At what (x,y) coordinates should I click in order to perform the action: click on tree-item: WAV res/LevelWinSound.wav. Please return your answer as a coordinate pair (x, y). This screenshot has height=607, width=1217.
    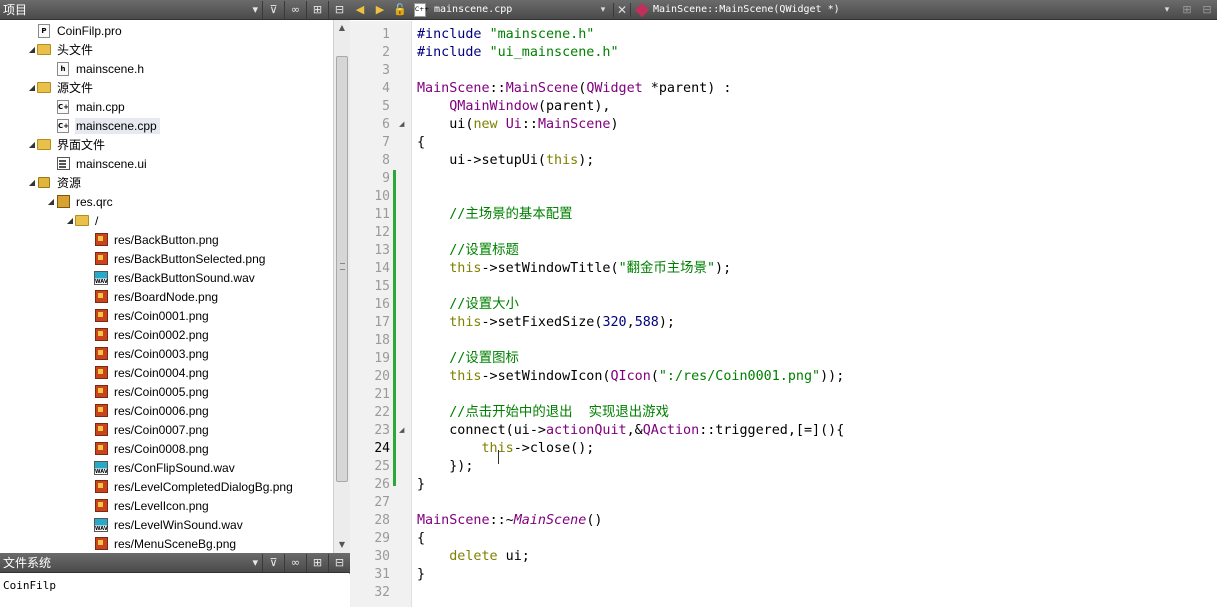
    Looking at the image, I should click on (165, 524).